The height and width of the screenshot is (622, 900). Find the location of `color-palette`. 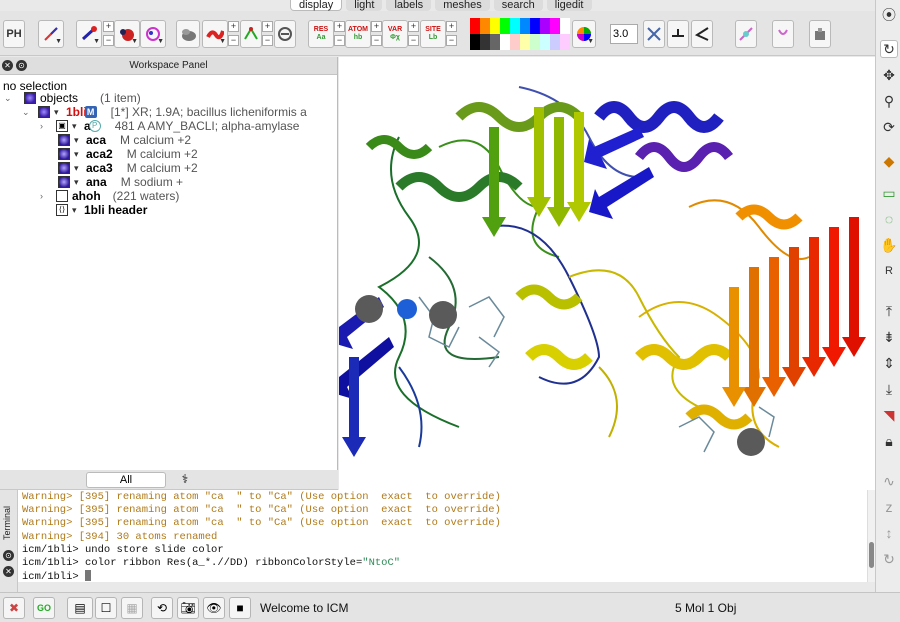

color-palette is located at coordinates (520, 34).